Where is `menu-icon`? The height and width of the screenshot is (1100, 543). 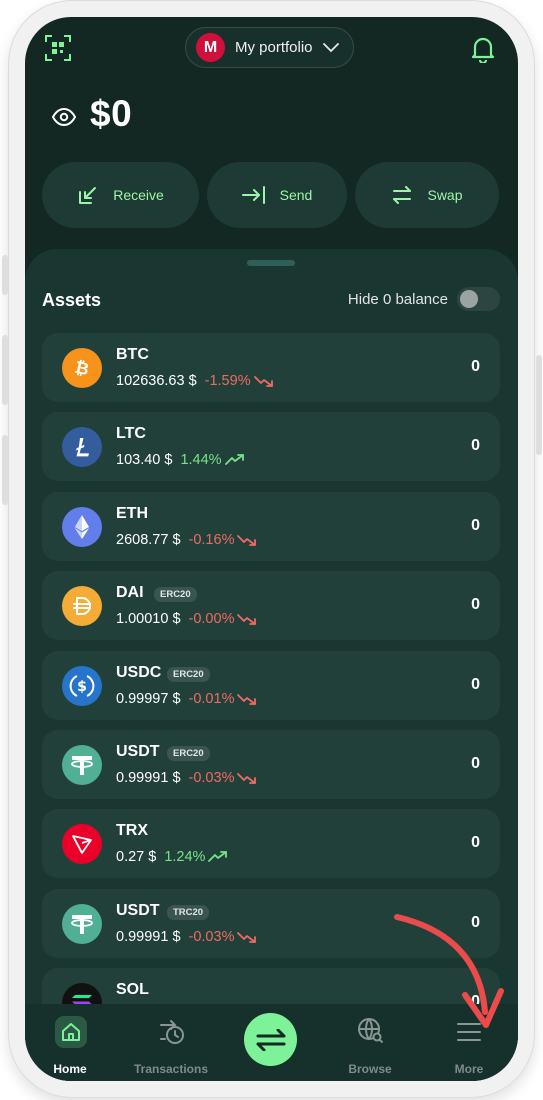
menu-icon is located at coordinates (469, 1032).